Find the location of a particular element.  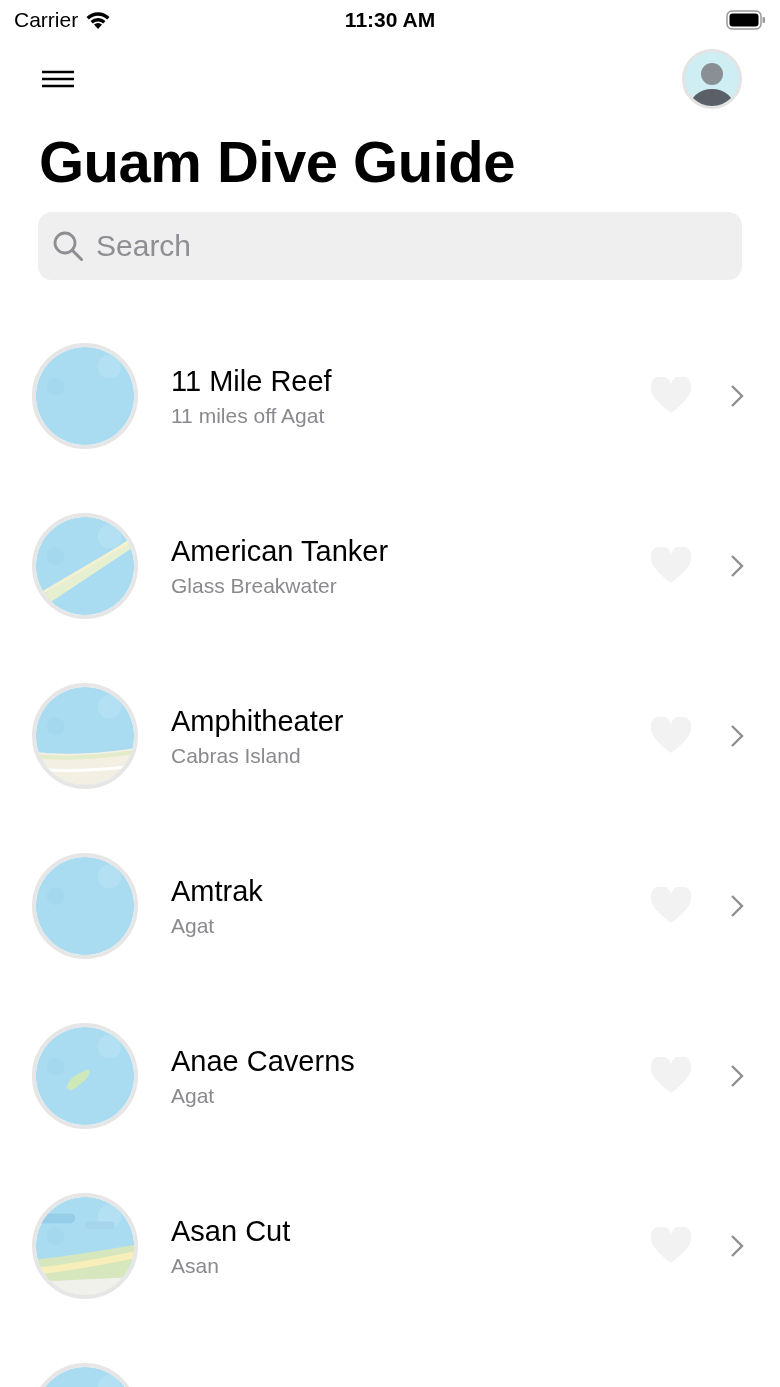

list-row: 11 Mile Reef 11 miles off Agat is located at coordinates (390, 396).